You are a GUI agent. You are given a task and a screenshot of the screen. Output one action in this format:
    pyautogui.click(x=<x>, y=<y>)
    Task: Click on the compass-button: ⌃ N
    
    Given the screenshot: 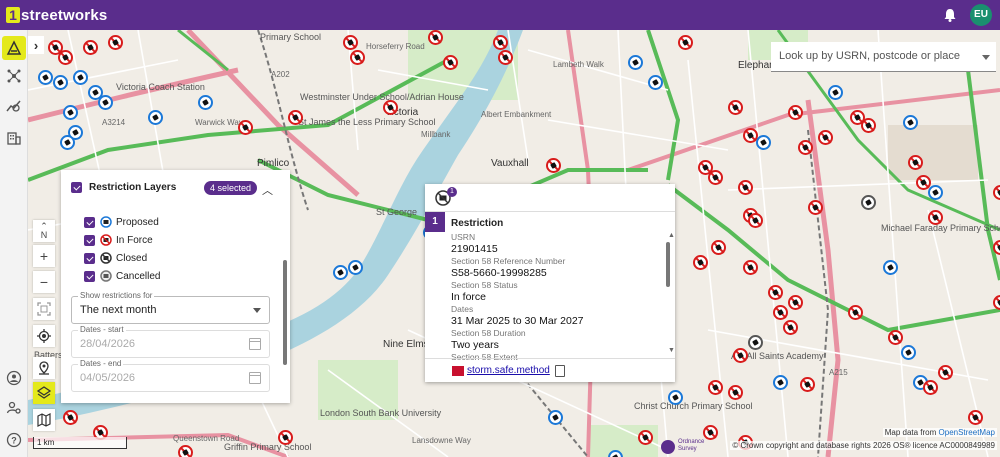 What is the action you would take?
    pyautogui.click(x=44, y=231)
    